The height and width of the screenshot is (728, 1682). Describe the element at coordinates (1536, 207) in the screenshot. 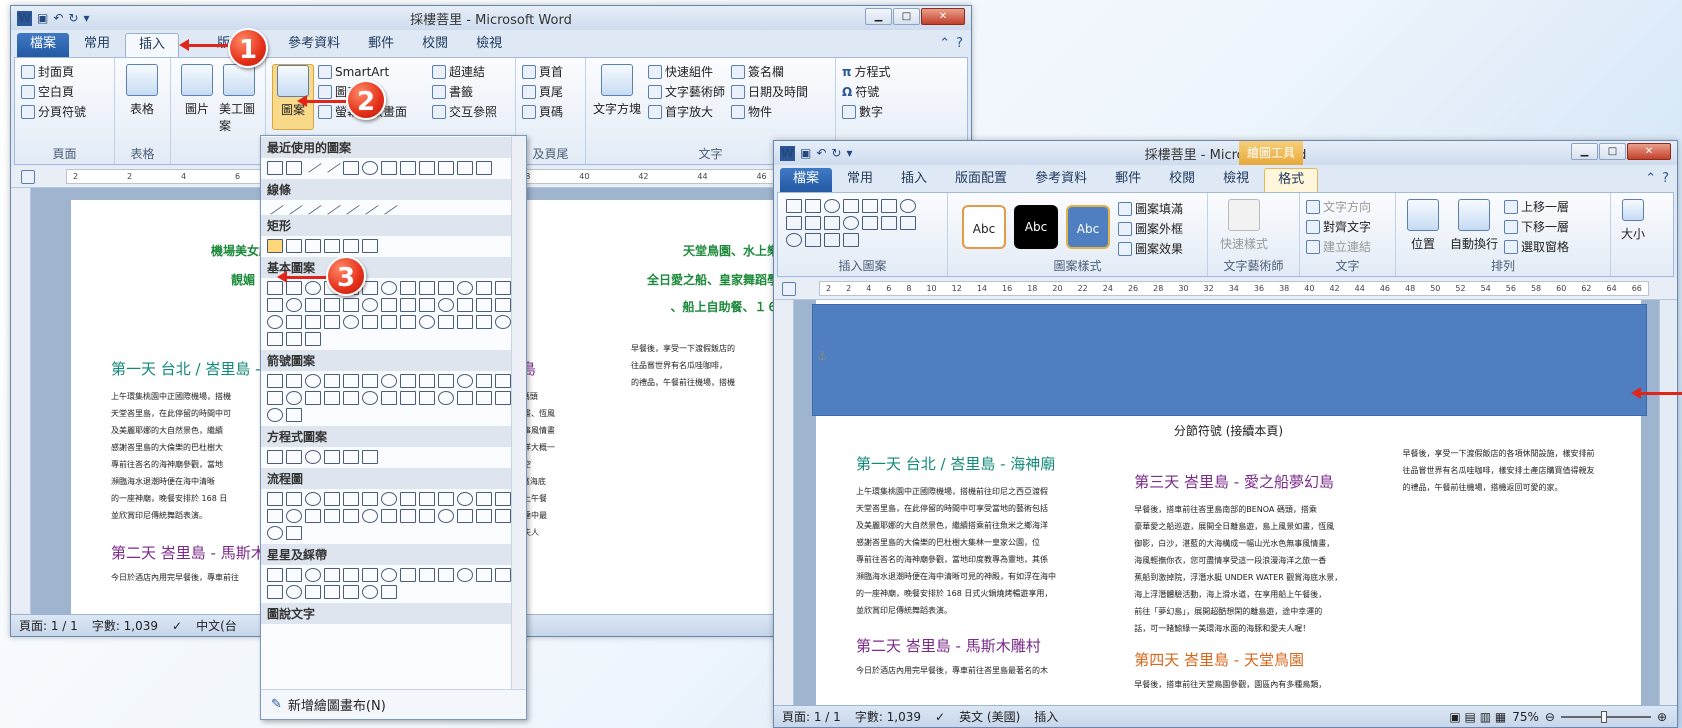

I see `bring-forward-button: 上移一層` at that location.